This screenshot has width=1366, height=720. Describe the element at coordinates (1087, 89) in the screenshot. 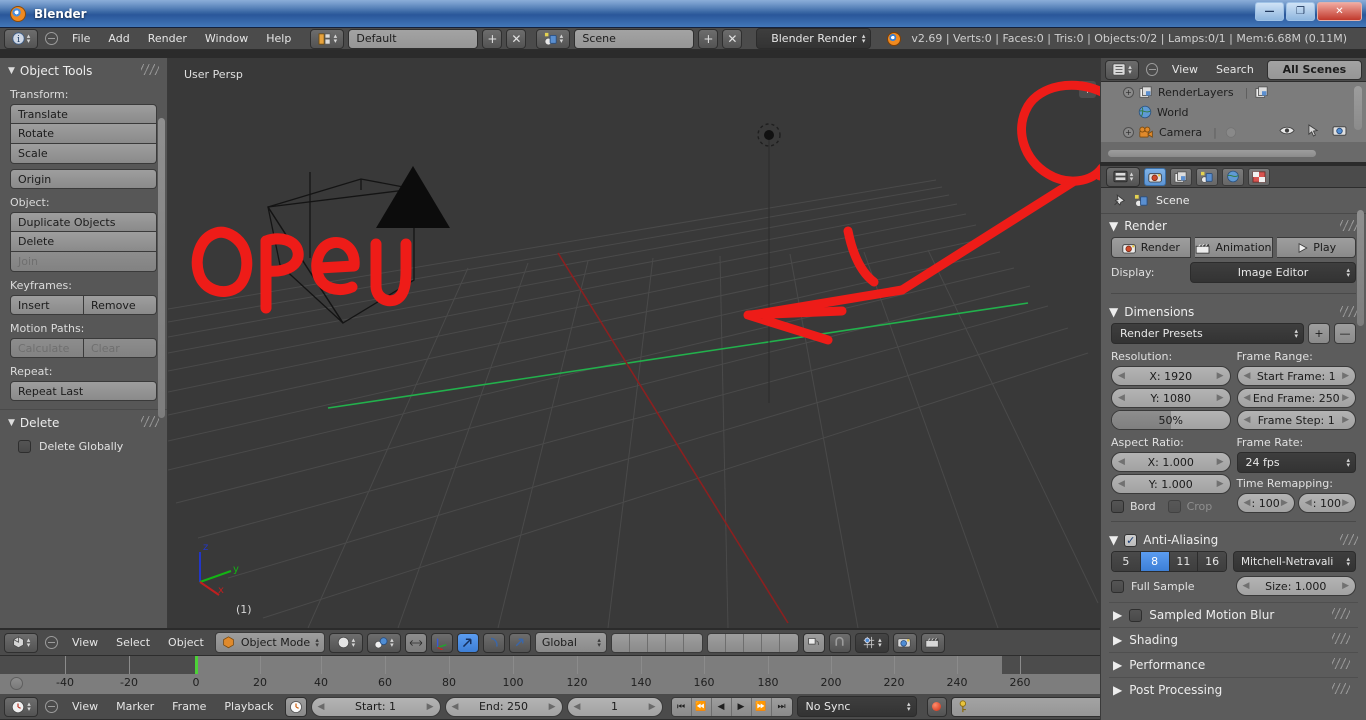

I see `viewport-add-panel-button: +` at that location.